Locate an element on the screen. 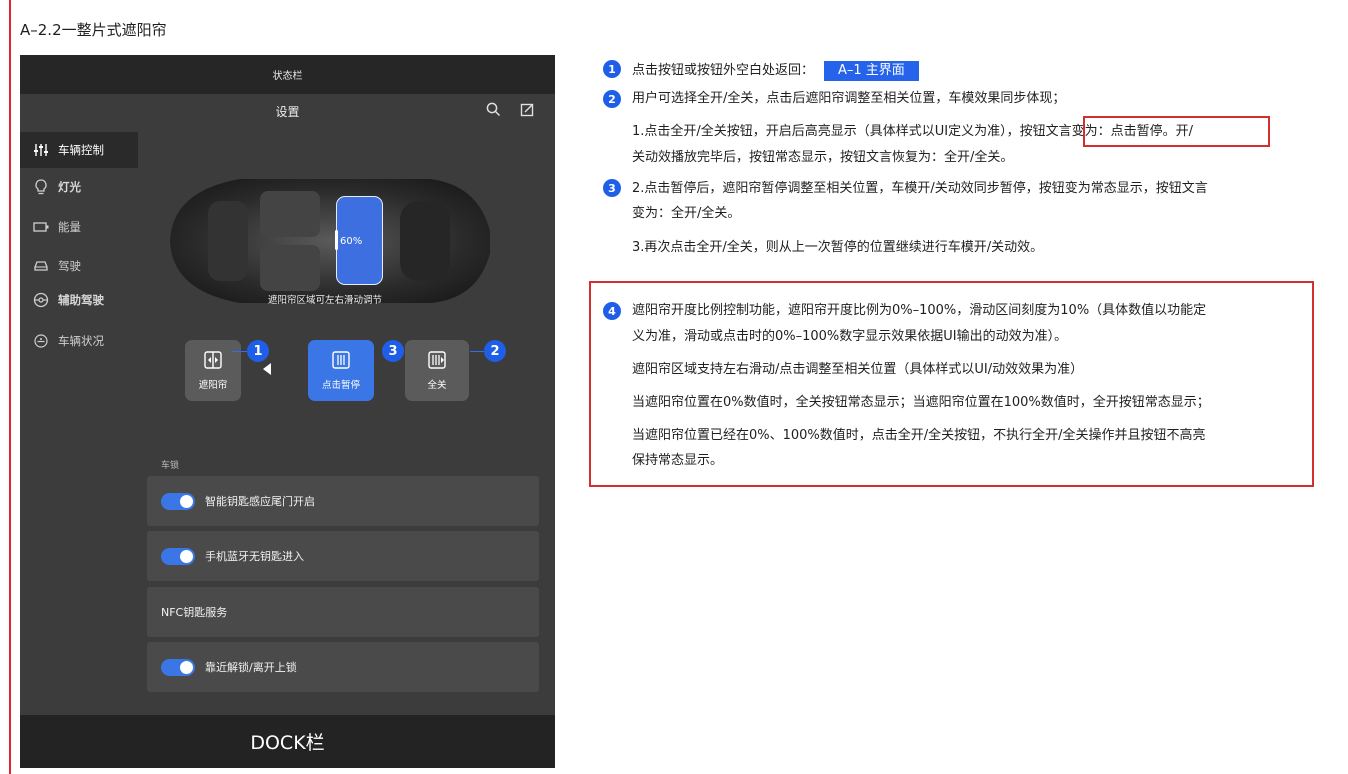 The width and height of the screenshot is (1348, 774). setting-row-label: 靠近解锁/离开上锁 is located at coordinates (251, 667).